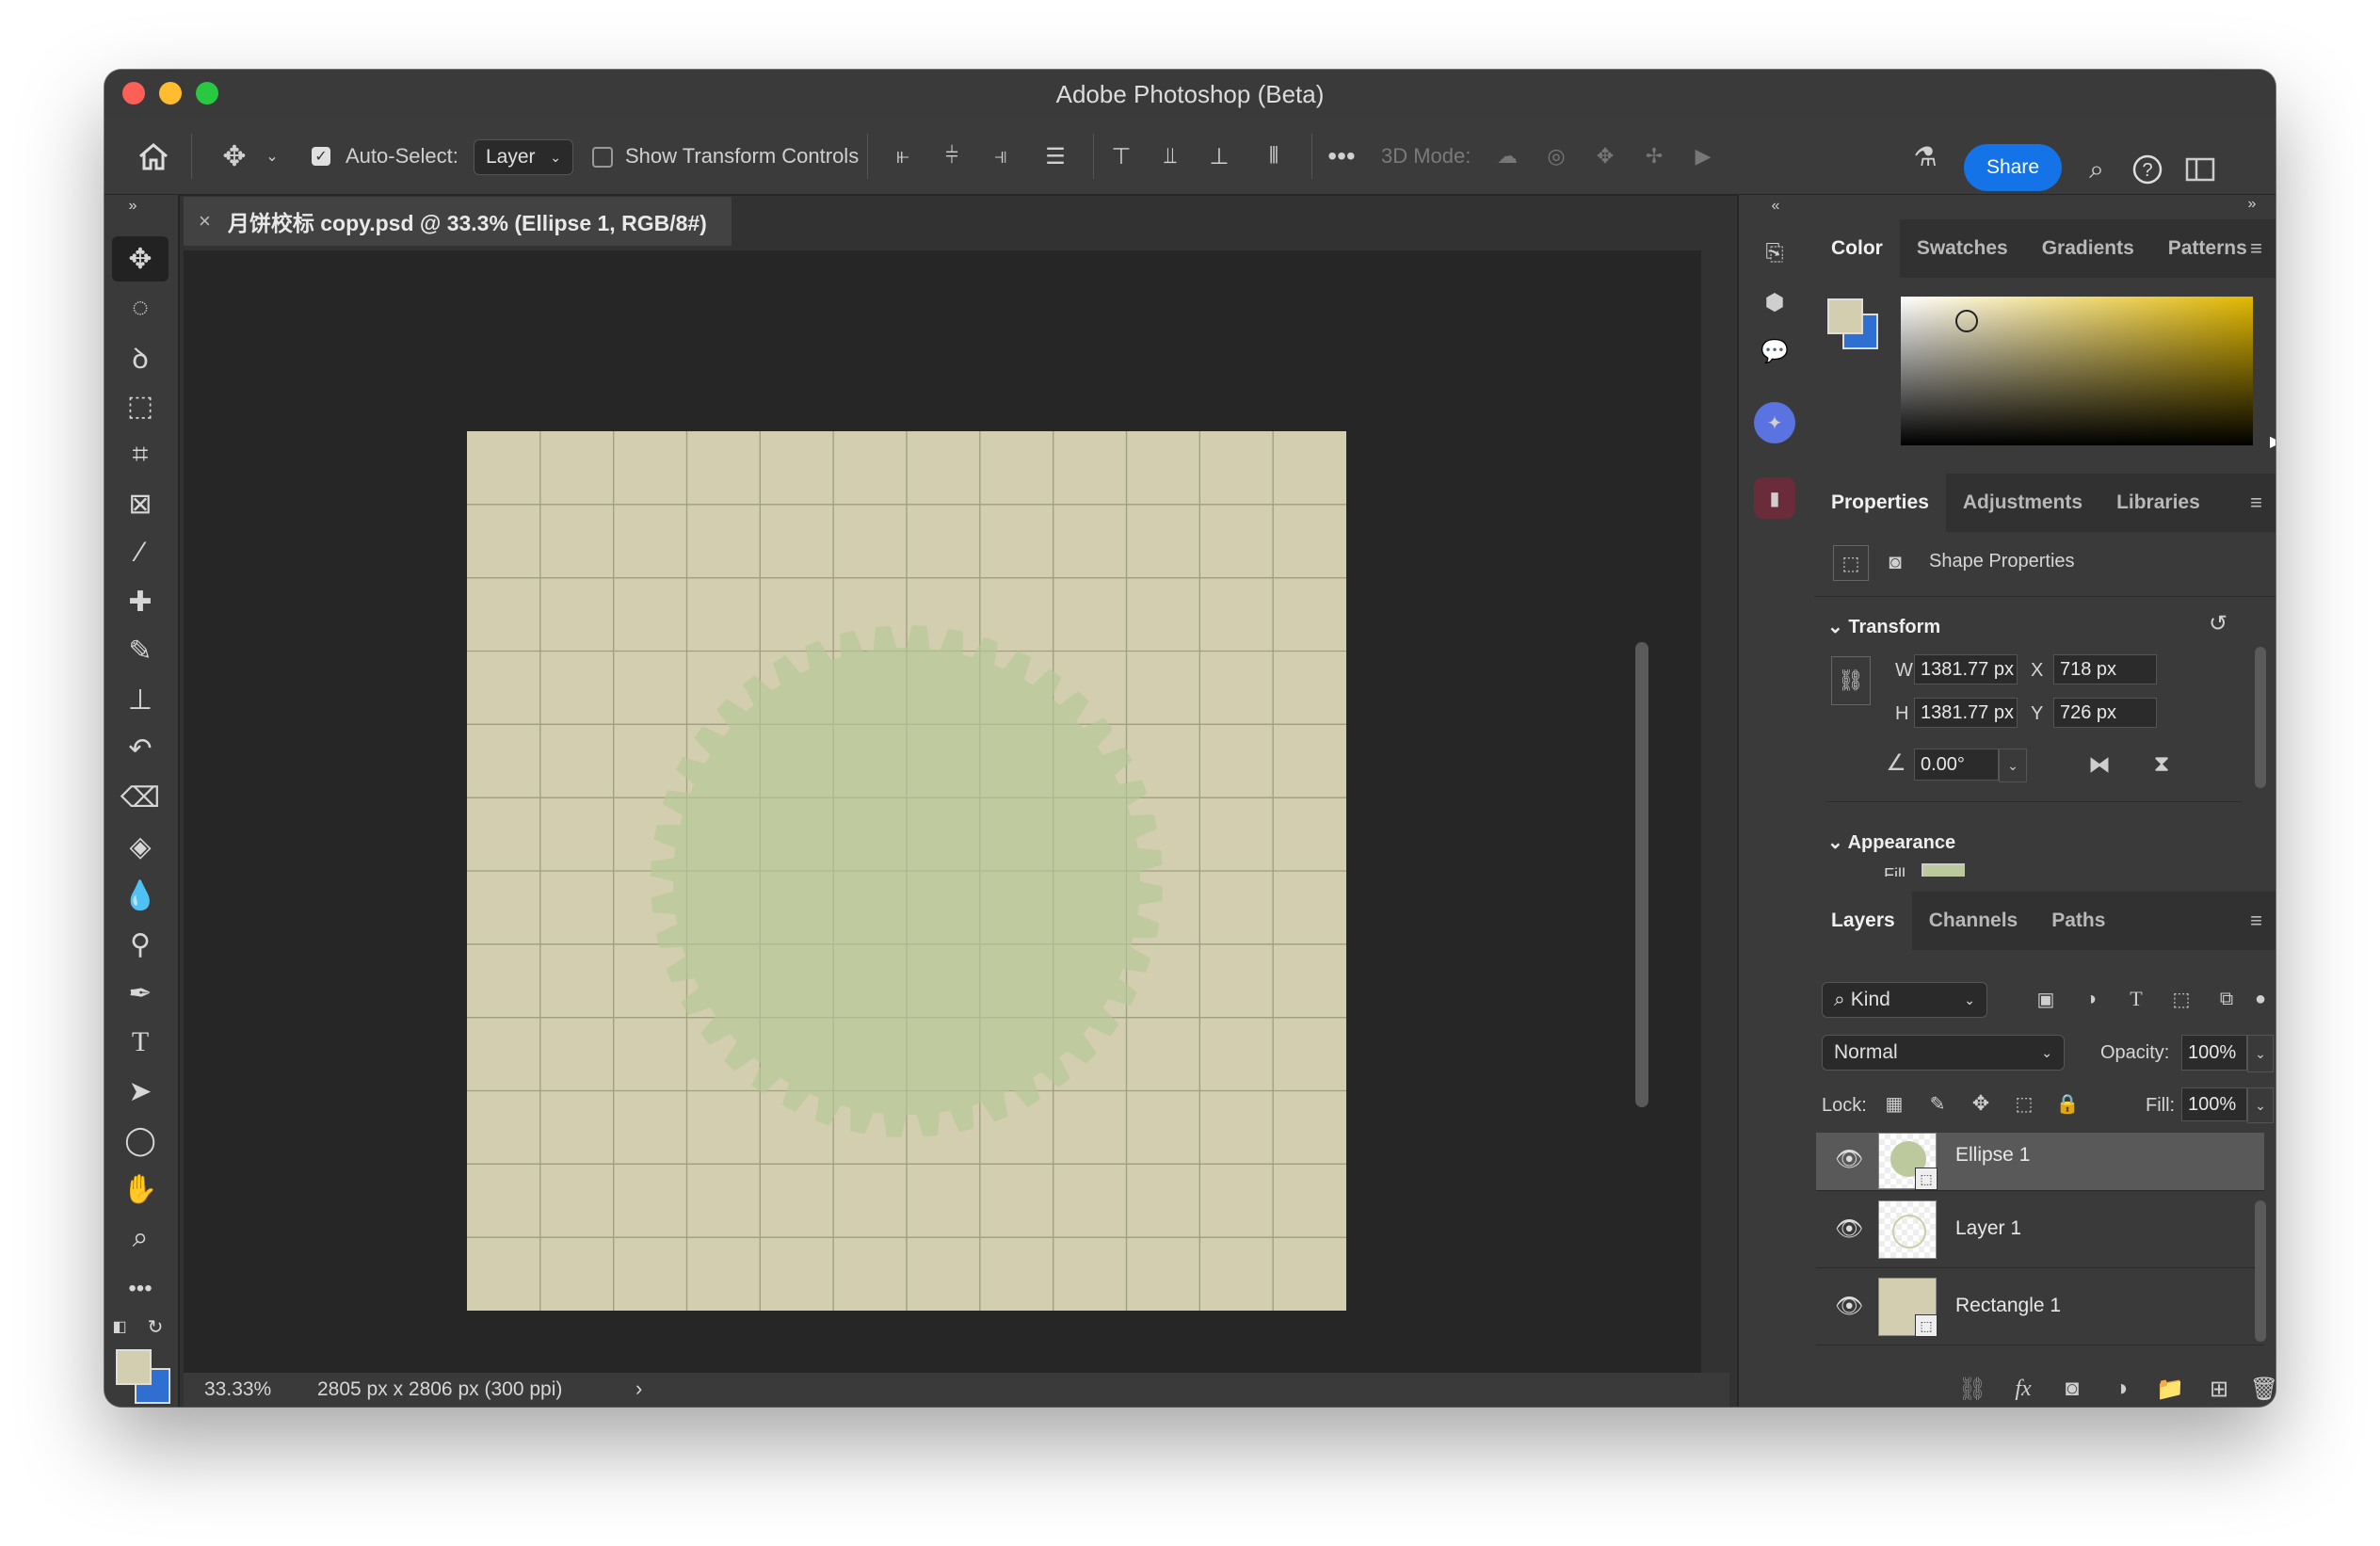  What do you see at coordinates (1605, 156) in the screenshot?
I see `3d-pan-icon: ✥` at bounding box center [1605, 156].